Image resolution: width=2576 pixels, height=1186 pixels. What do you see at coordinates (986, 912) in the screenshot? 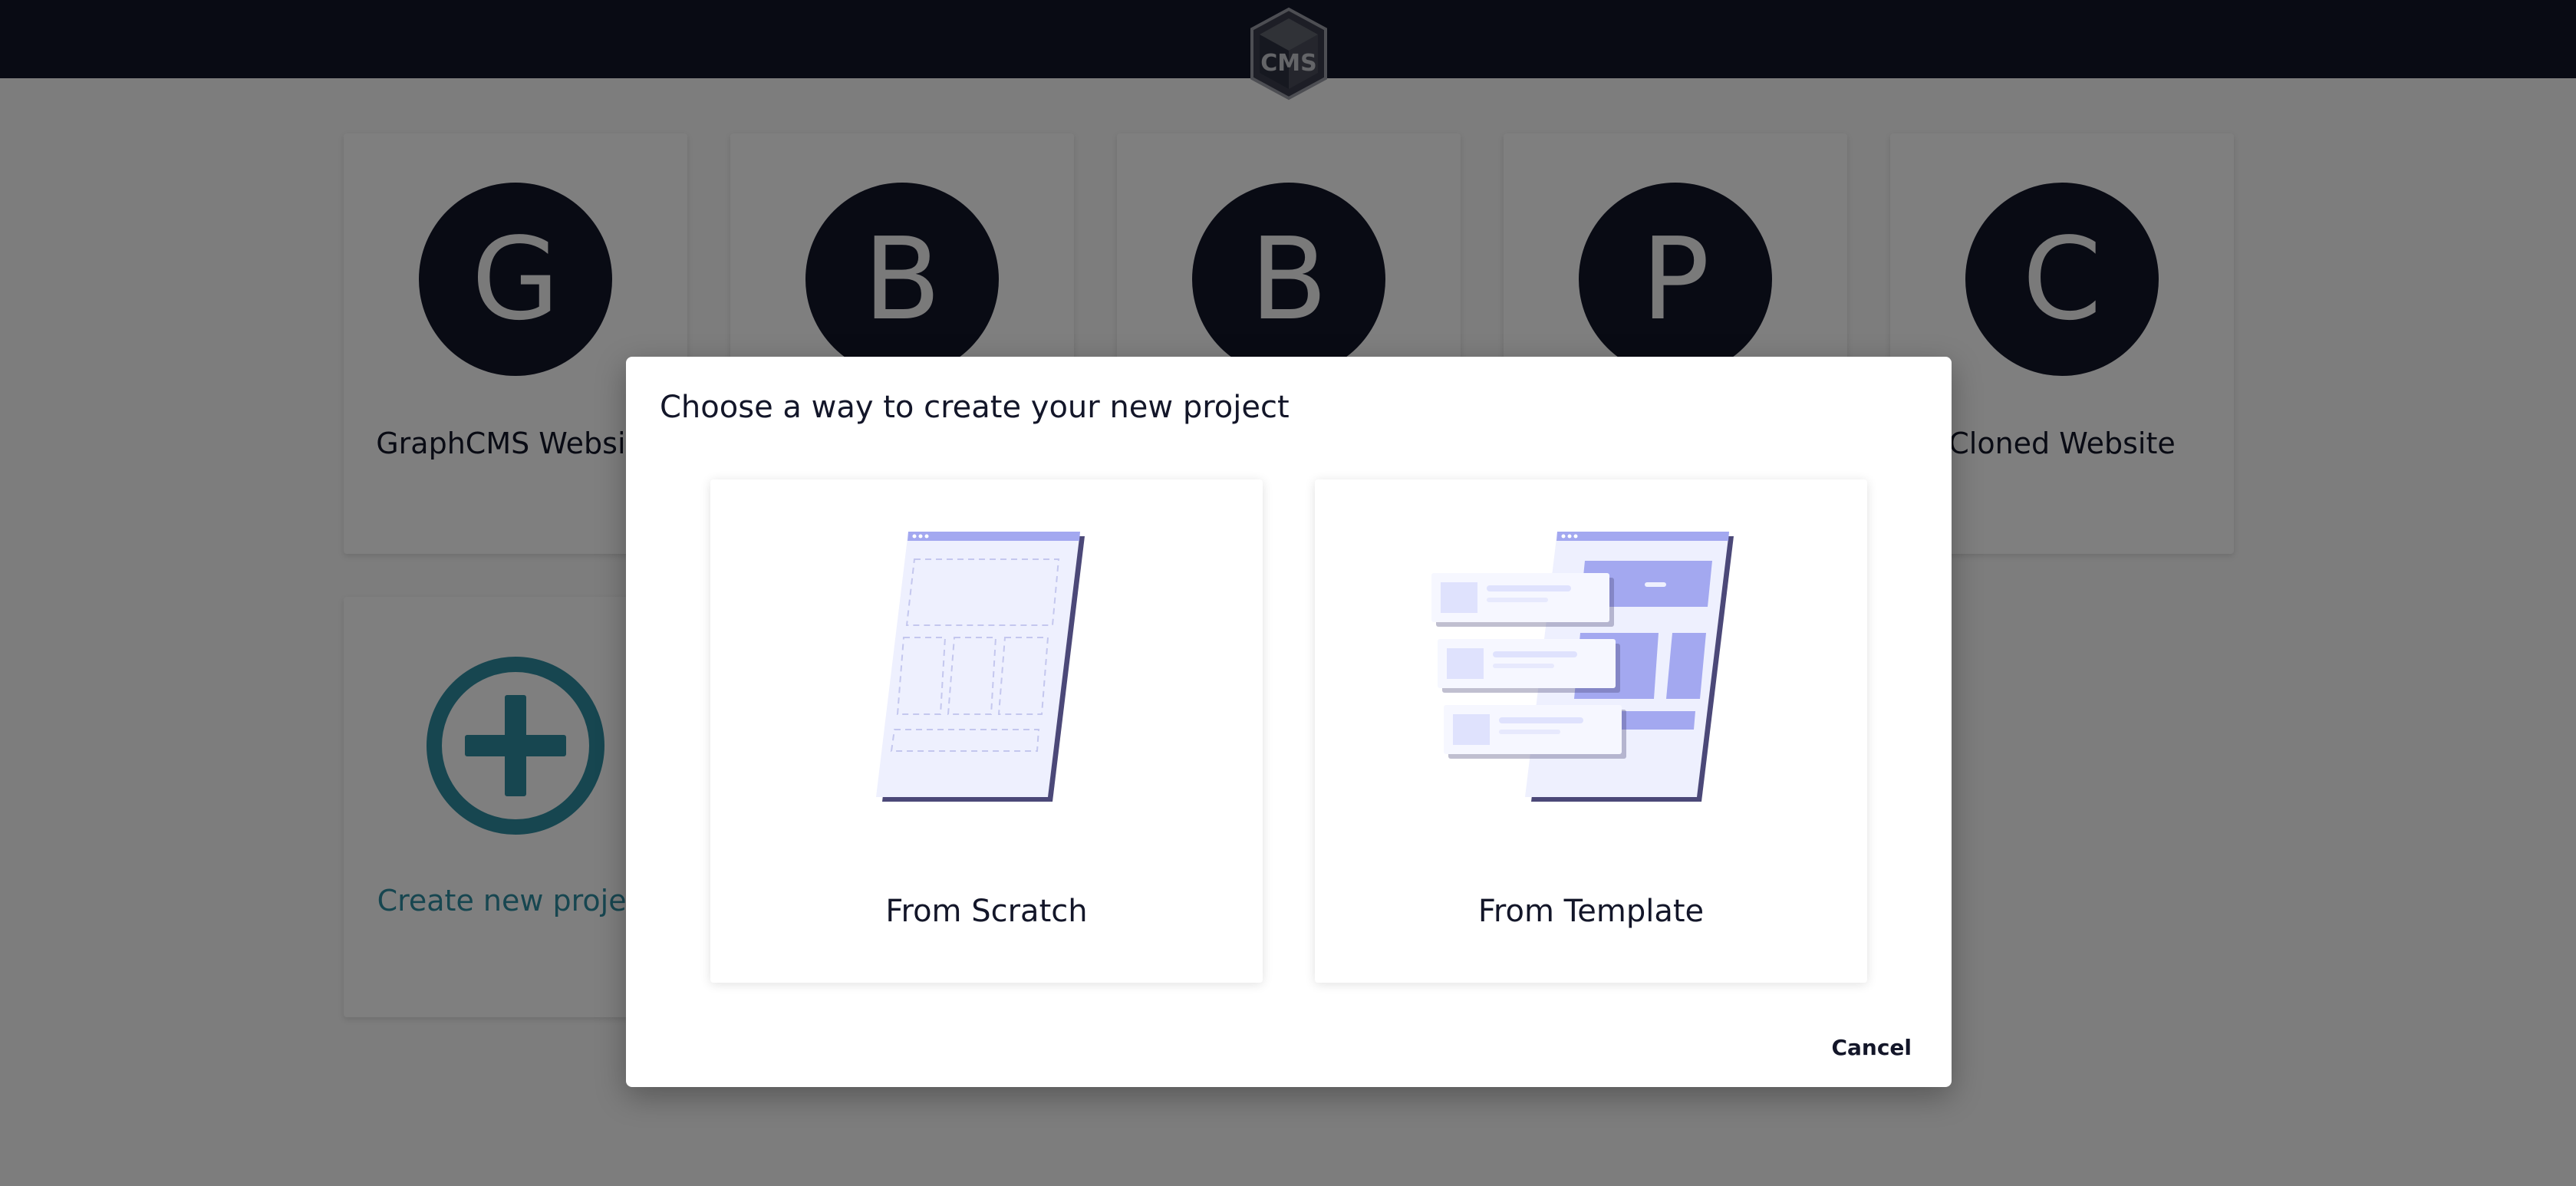
I see `from-scratch-label: From Scratch` at bounding box center [986, 912].